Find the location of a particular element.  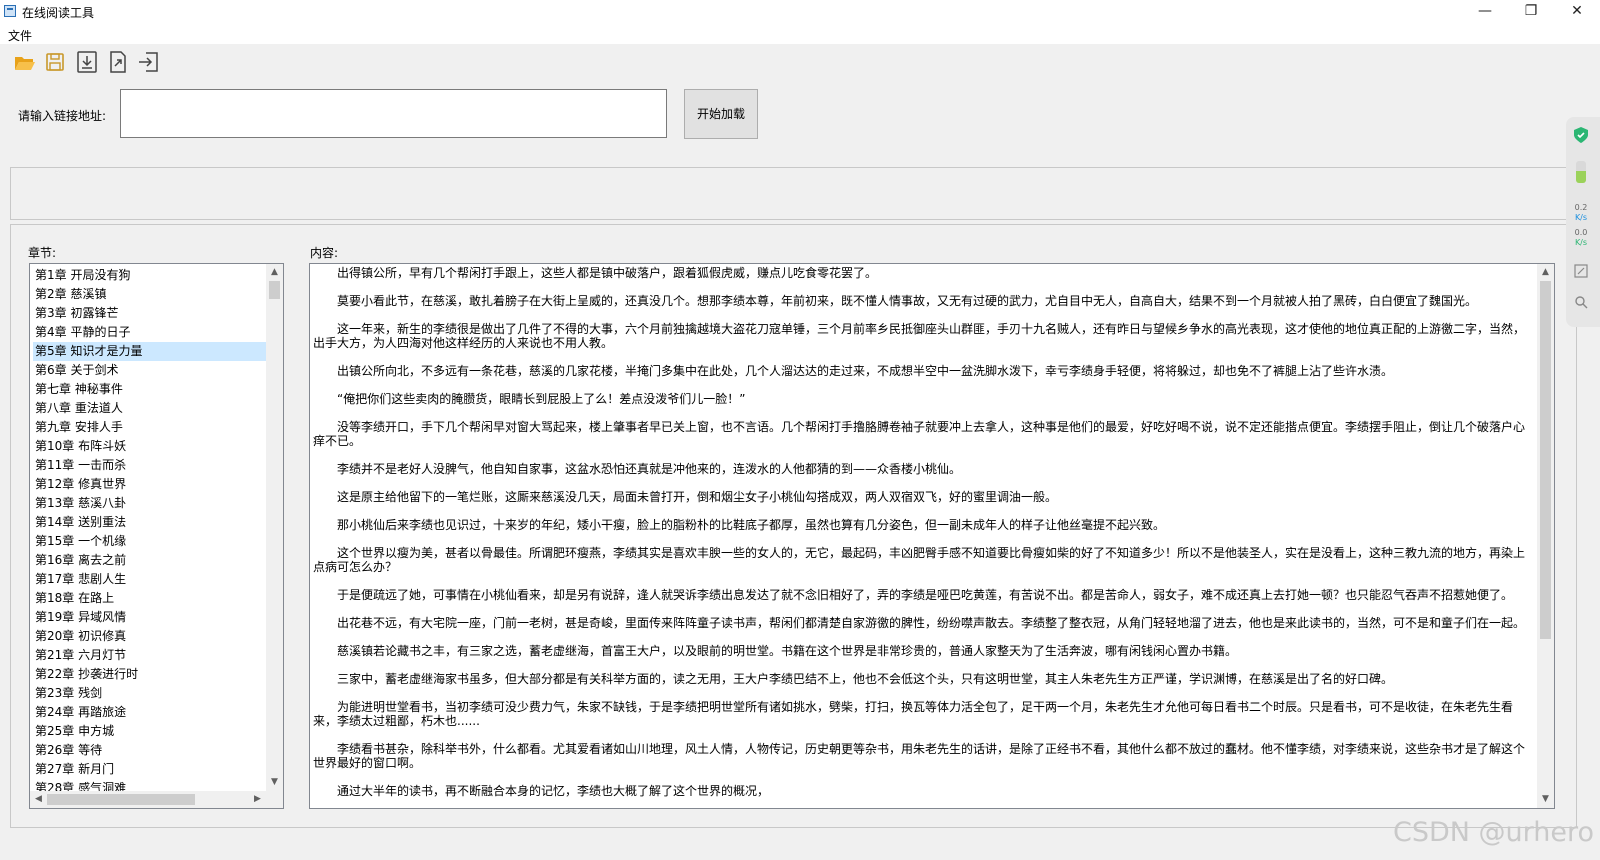

scroll-right-icon: ▶ is located at coordinates (257, 799).